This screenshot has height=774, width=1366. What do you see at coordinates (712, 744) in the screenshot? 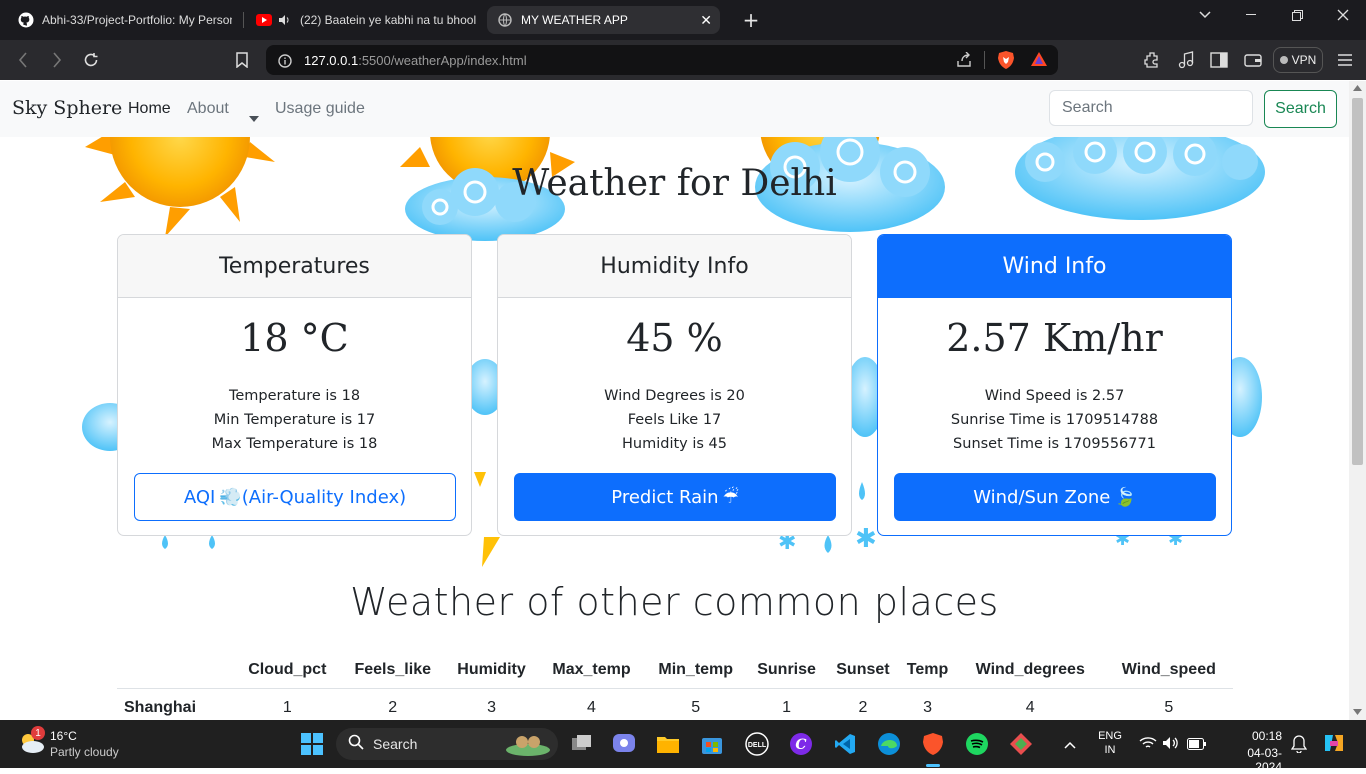
I see `microsoft-store-icon` at bounding box center [712, 744].